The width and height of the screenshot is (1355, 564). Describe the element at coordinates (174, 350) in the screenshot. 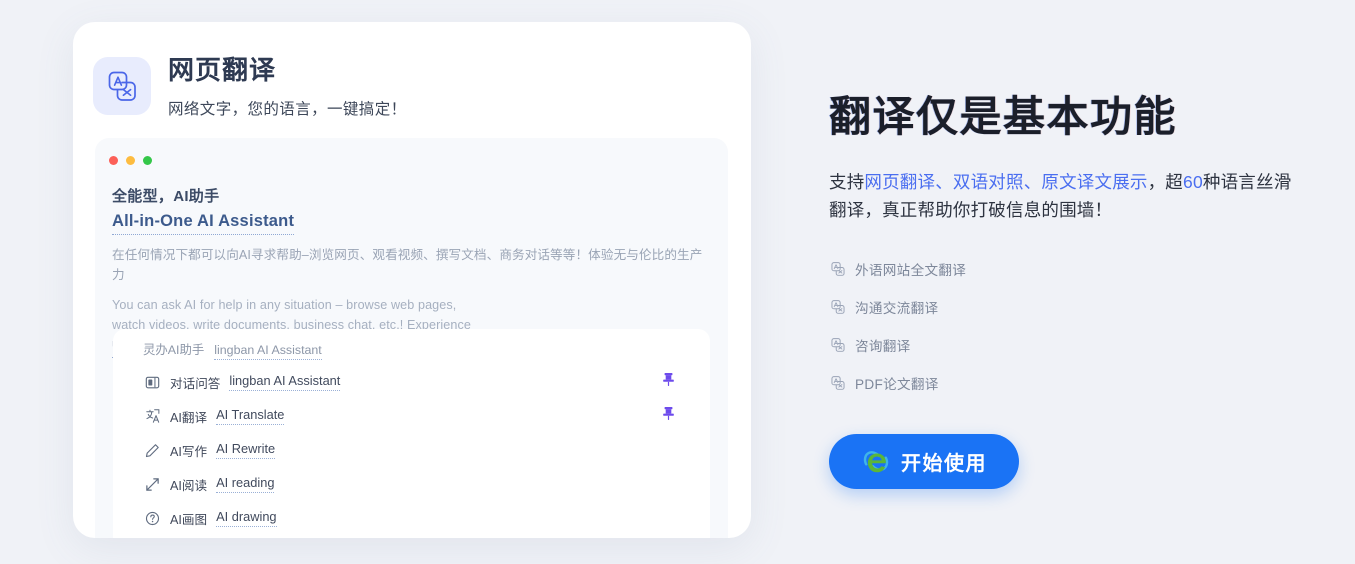

I see `assistant-menu-header-cn: 灵办AI助手` at that location.